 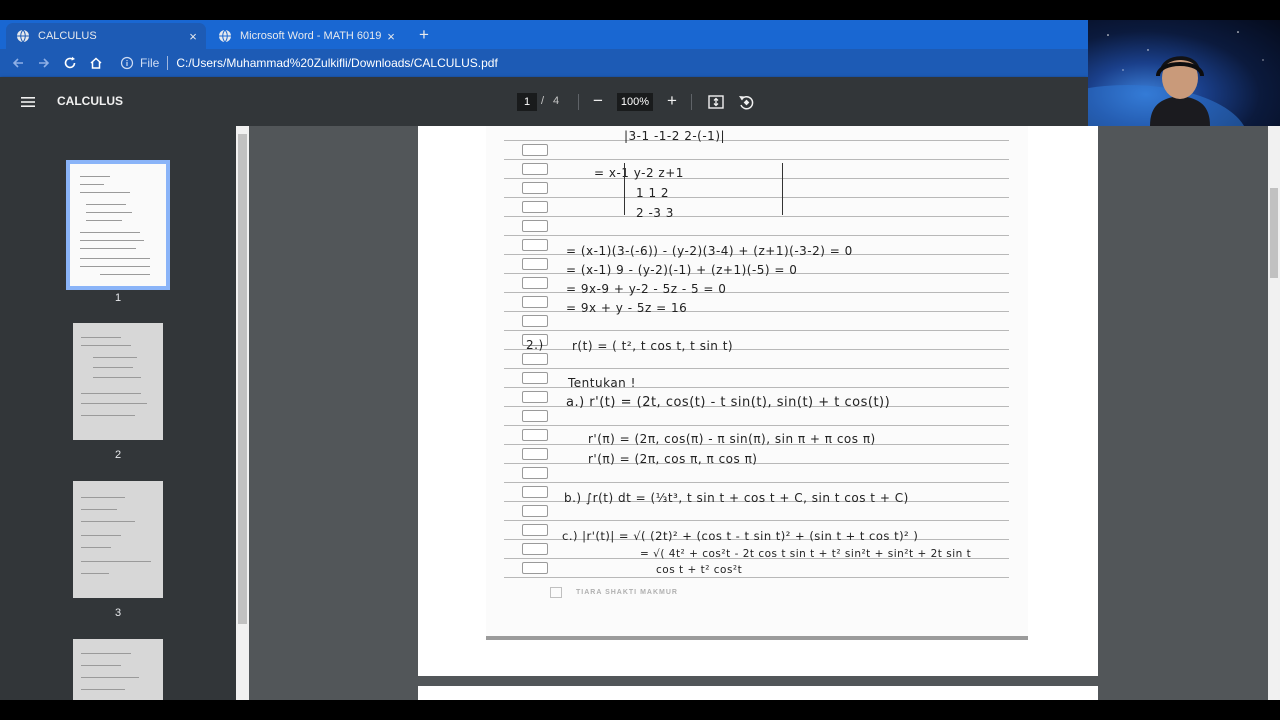 What do you see at coordinates (639, 173) in the screenshot?
I see `handwritten-line: = x-1 y-2 z+1` at bounding box center [639, 173].